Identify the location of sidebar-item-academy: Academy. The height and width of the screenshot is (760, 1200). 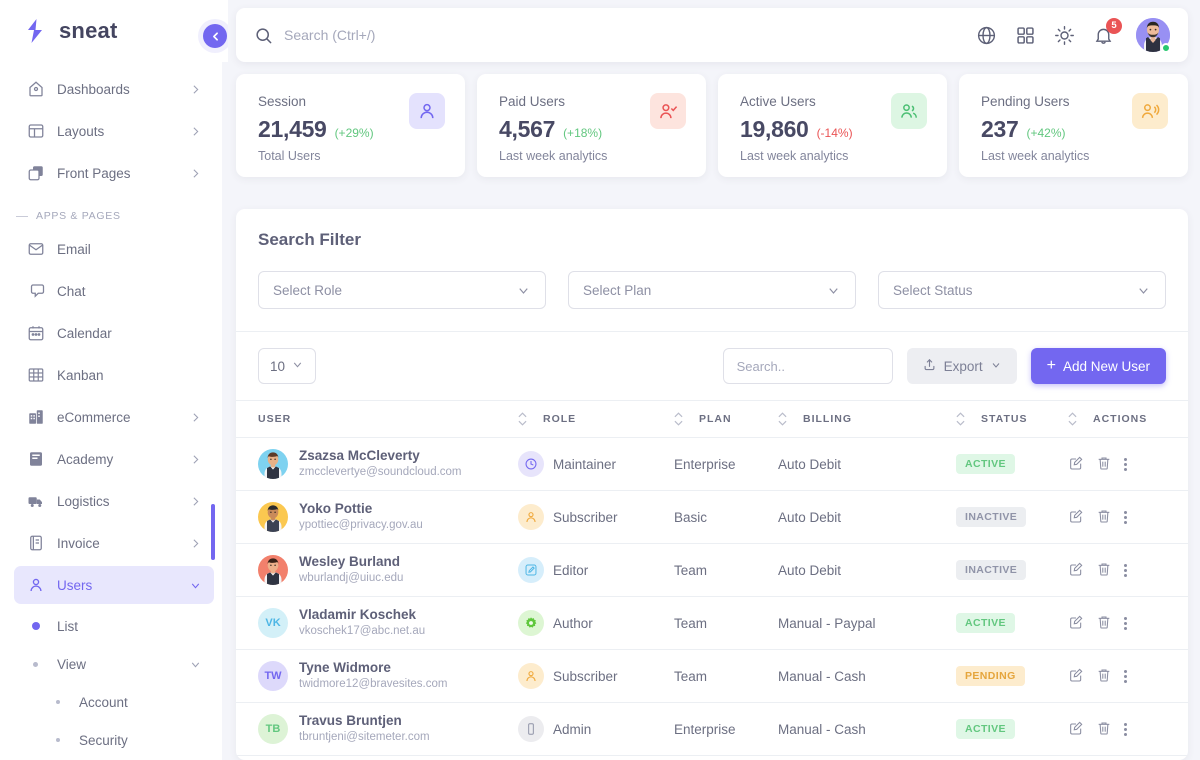
(114, 459).